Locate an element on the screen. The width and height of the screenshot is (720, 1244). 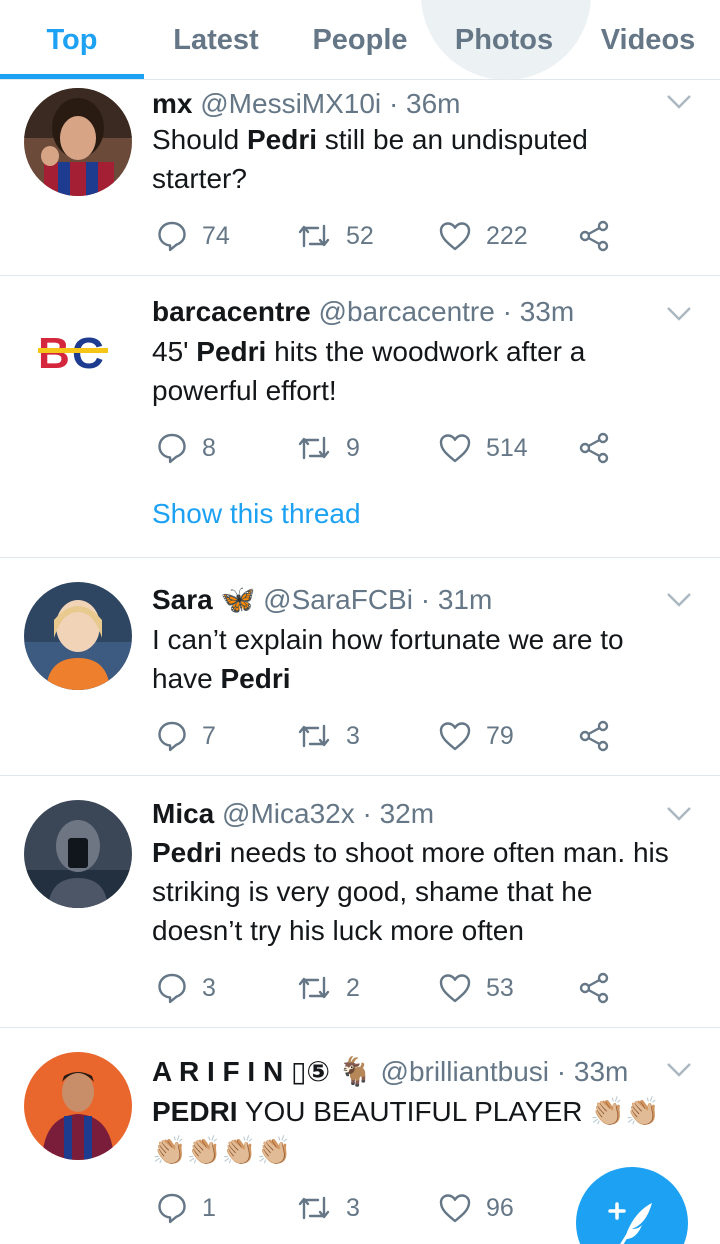
author-name: A R I F I N ▯⑤ is located at coordinates (241, 1071).